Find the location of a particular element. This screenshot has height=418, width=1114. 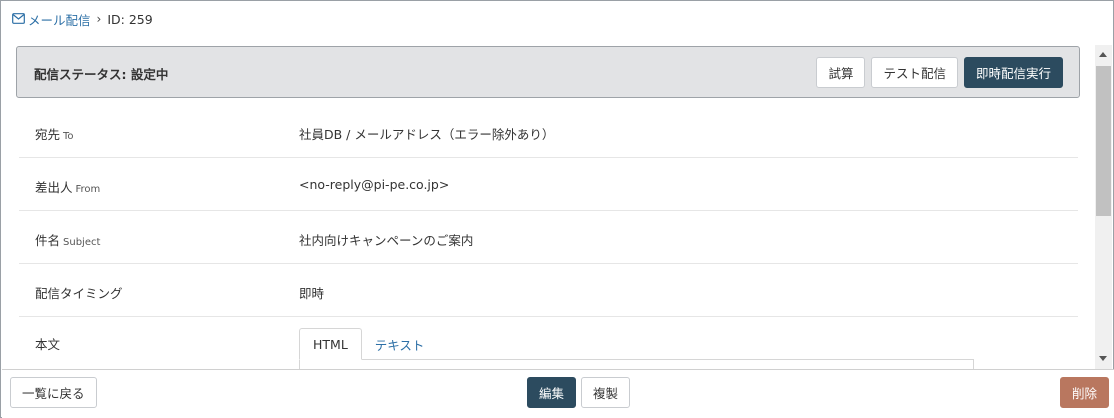

row-label-en: Subject is located at coordinates (82, 242).